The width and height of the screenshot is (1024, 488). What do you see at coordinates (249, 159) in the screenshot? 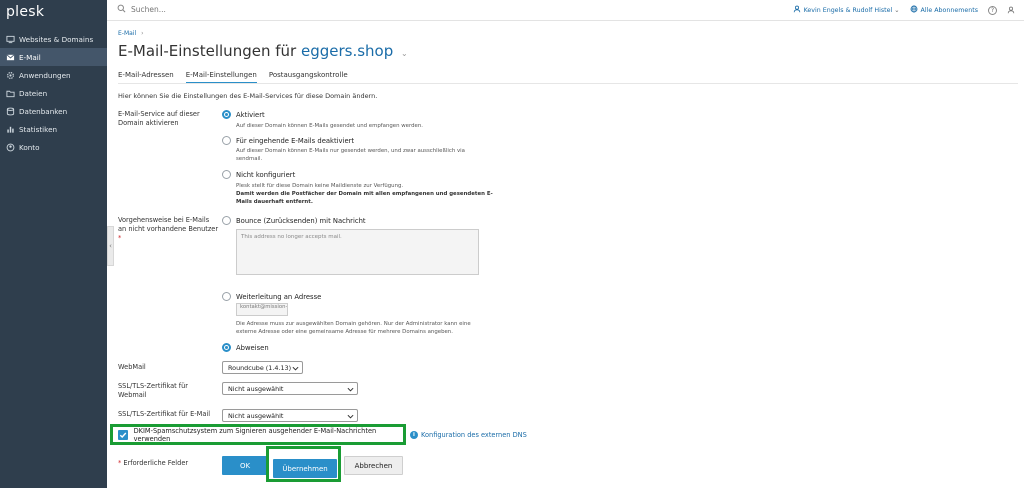
I see `hint-line: sendmail.` at bounding box center [249, 159].